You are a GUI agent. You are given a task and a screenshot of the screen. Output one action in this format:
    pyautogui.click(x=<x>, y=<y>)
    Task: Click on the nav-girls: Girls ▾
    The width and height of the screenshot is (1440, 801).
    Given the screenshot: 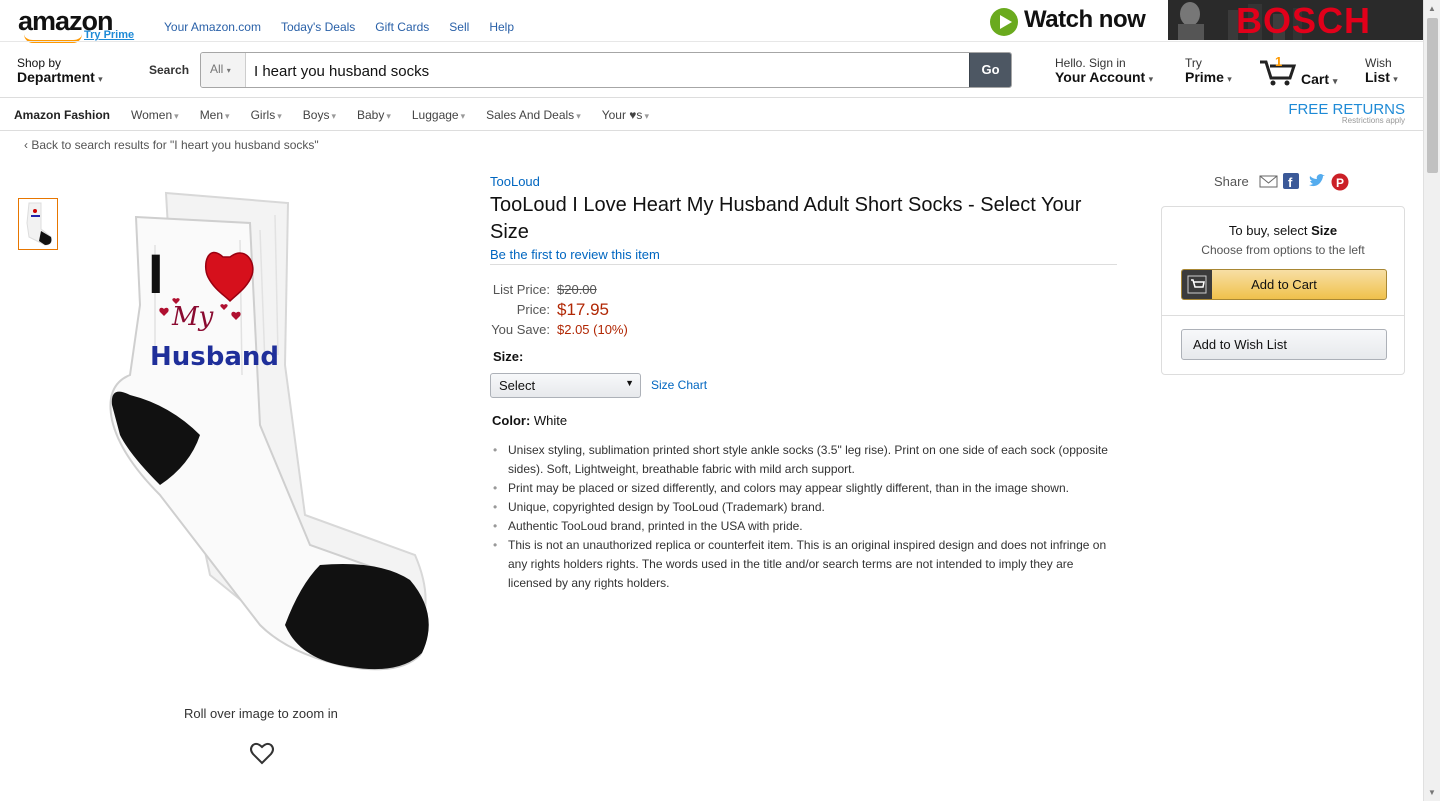 What is the action you would take?
    pyautogui.click(x=266, y=115)
    